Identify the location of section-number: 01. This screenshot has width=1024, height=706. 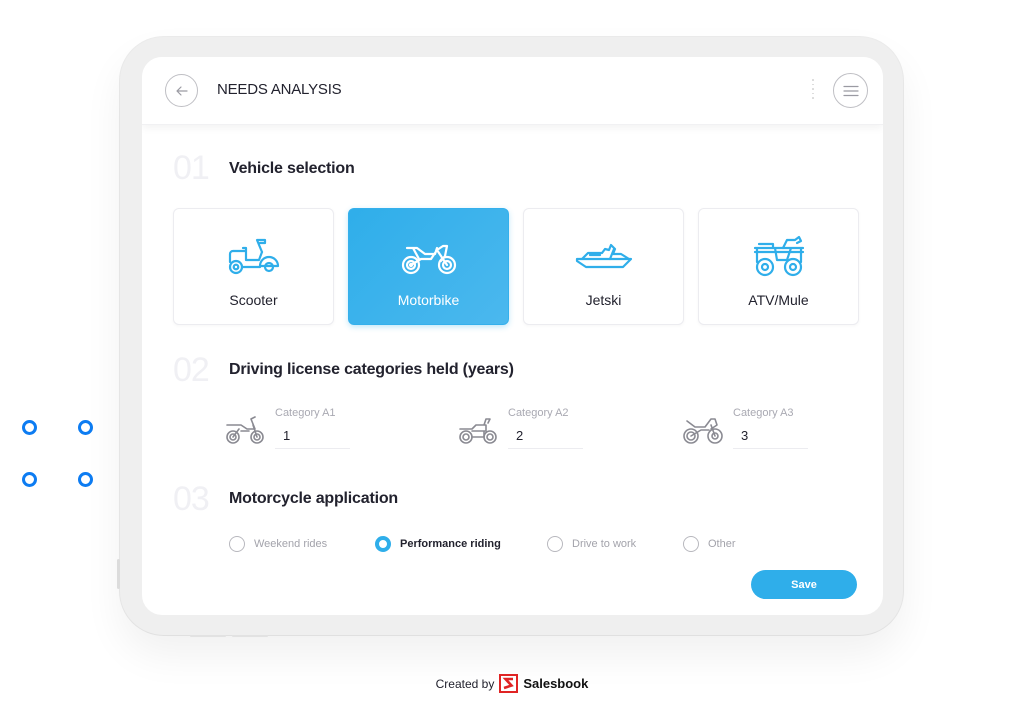
(191, 168).